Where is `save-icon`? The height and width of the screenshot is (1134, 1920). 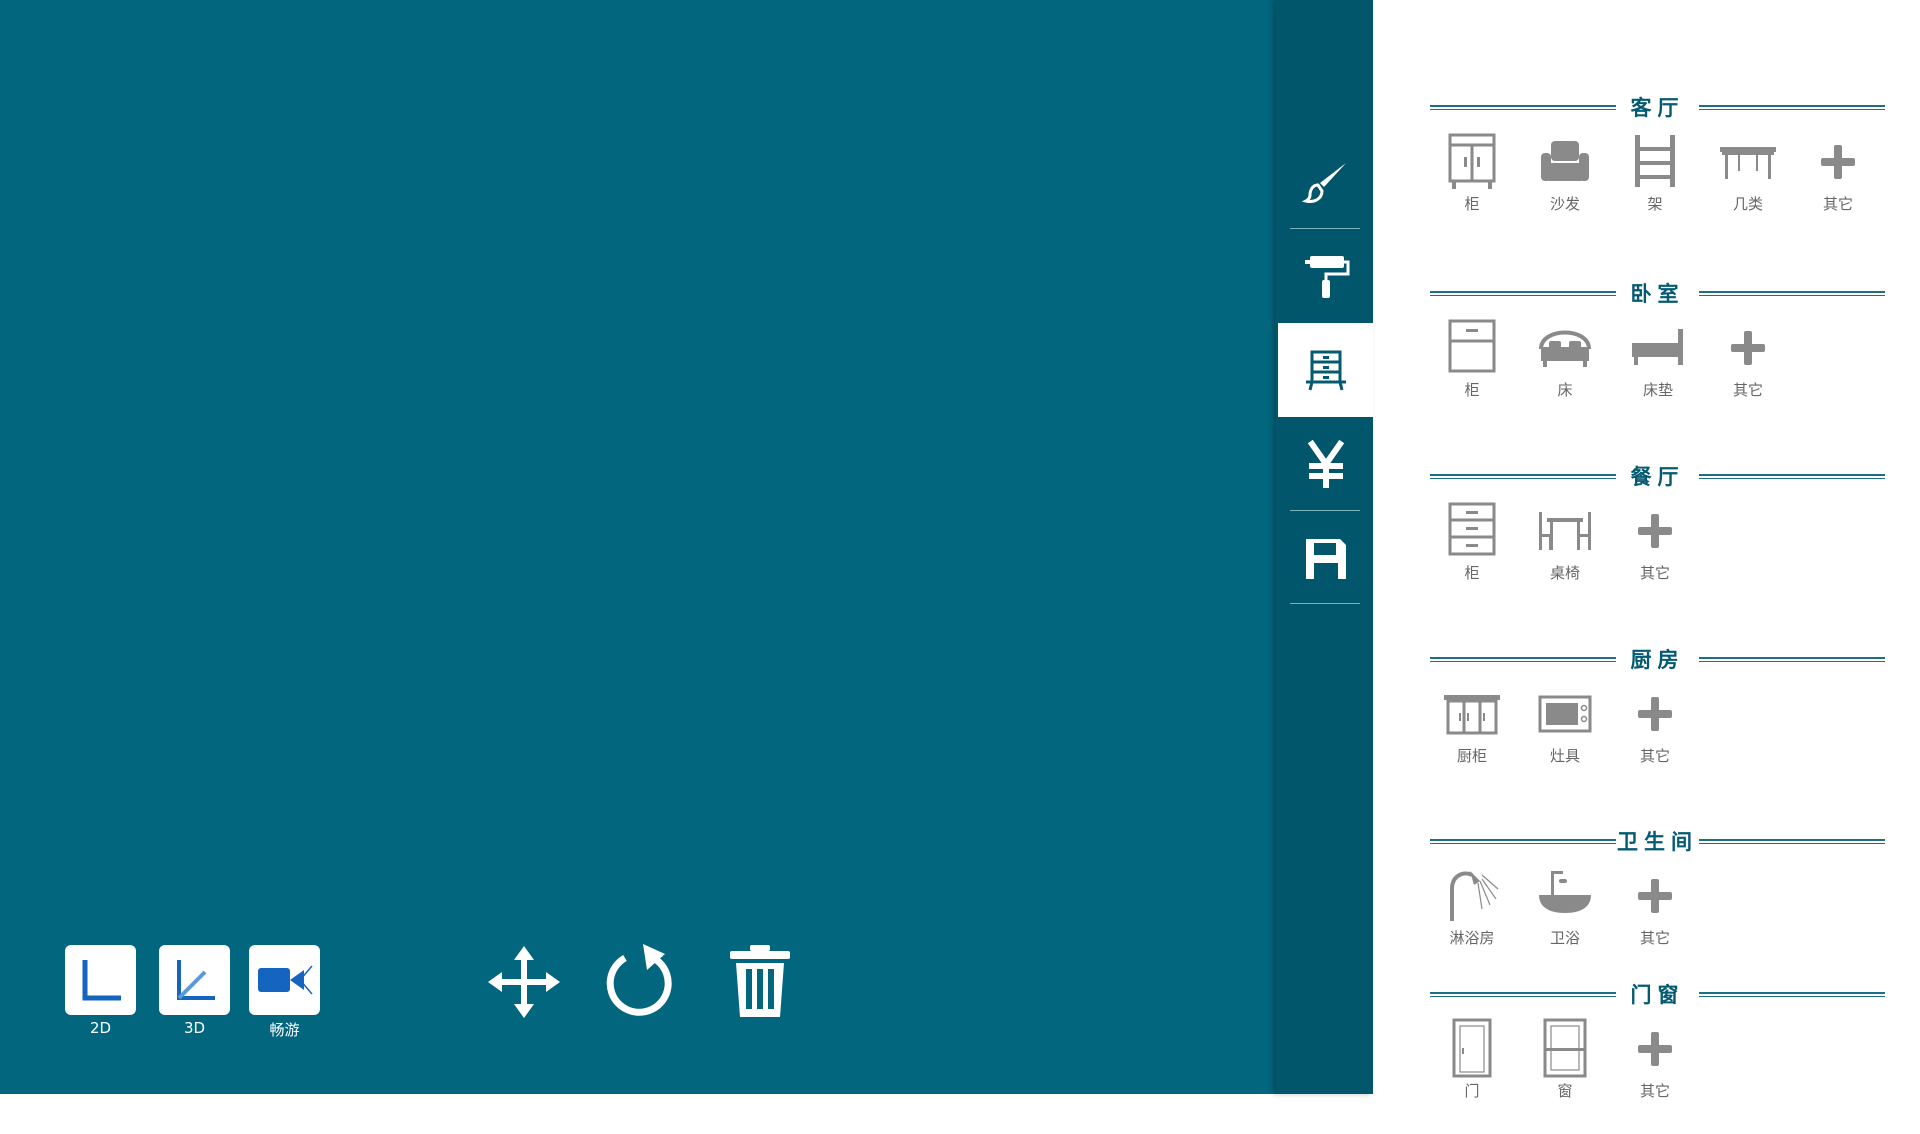
save-icon is located at coordinates (1325, 559).